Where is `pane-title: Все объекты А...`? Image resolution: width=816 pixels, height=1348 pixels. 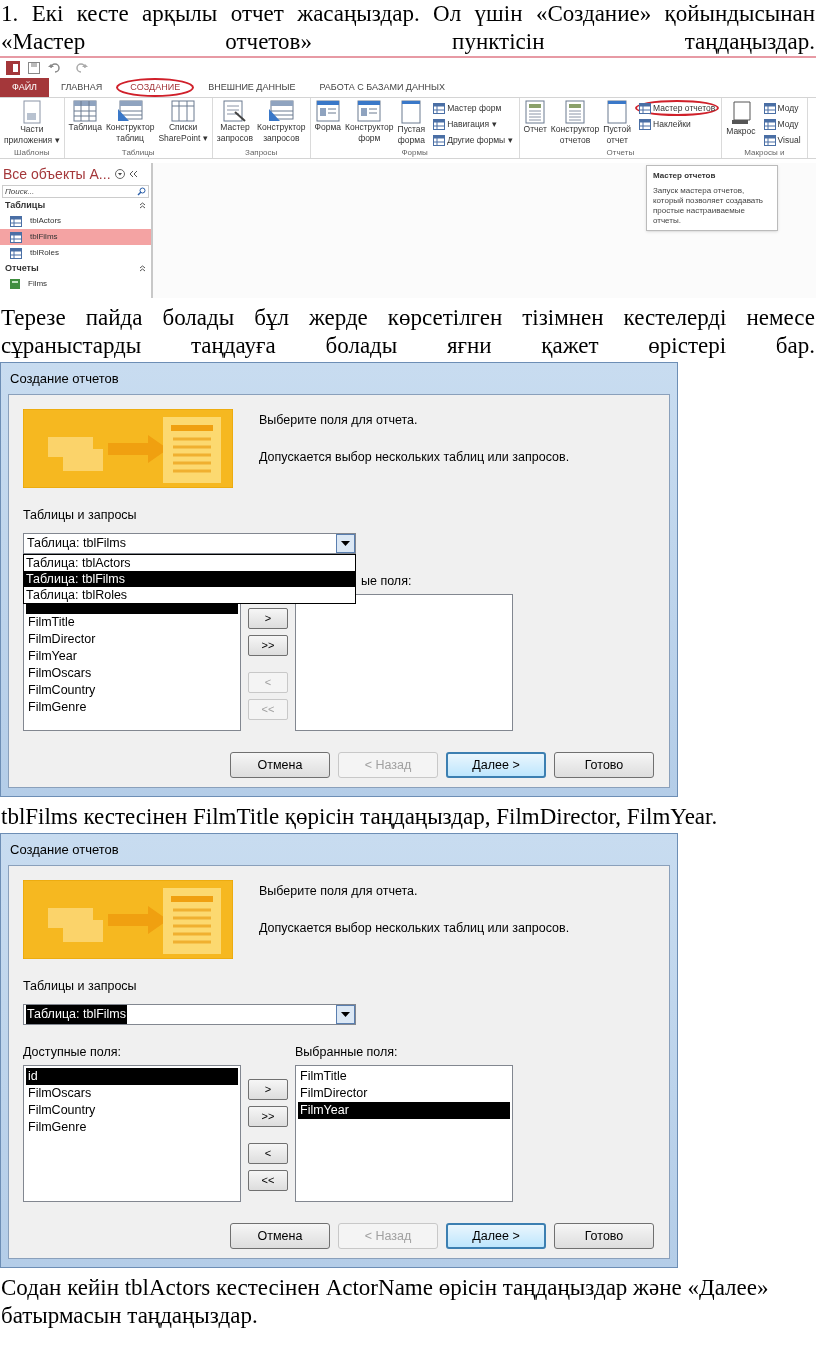
pane-title: Все объекты А... is located at coordinates (57, 174).